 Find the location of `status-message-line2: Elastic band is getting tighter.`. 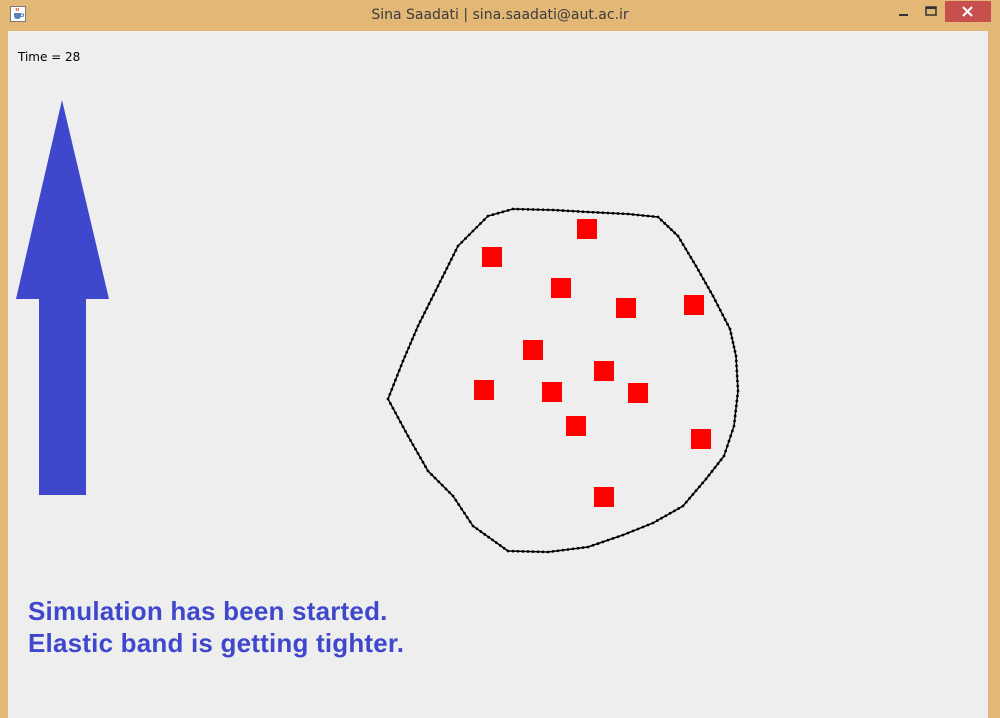

status-message-line2: Elastic band is getting tighter. is located at coordinates (216, 643).